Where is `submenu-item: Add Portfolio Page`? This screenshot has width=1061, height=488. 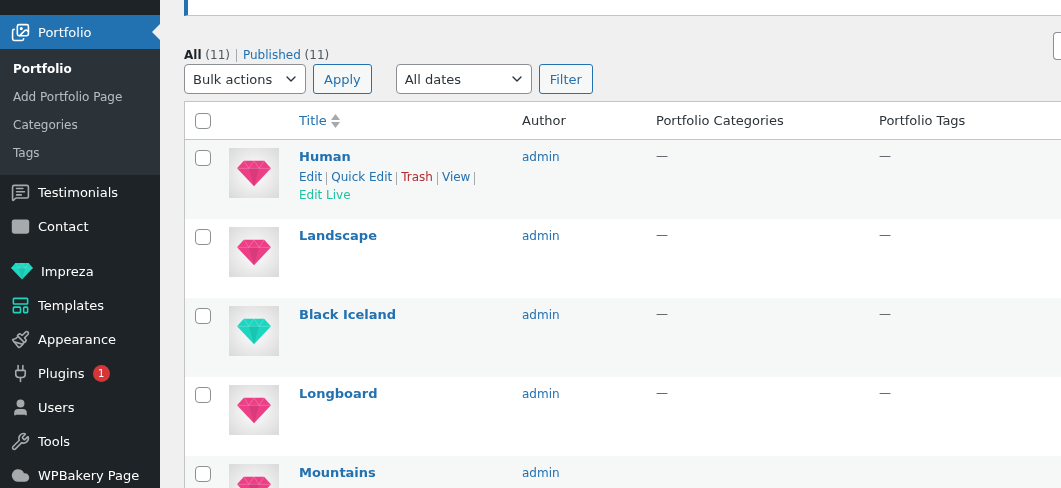 submenu-item: Add Portfolio Page is located at coordinates (80, 97).